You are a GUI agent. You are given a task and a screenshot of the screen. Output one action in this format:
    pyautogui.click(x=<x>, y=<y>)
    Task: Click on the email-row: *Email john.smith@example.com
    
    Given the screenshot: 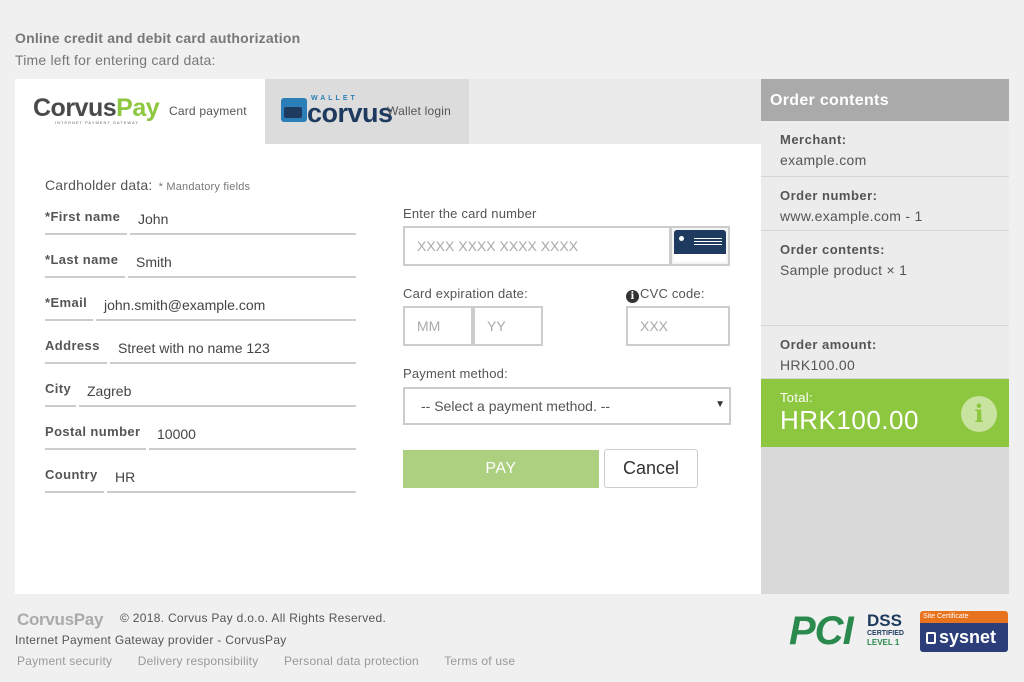 What is the action you would take?
    pyautogui.click(x=200, y=307)
    